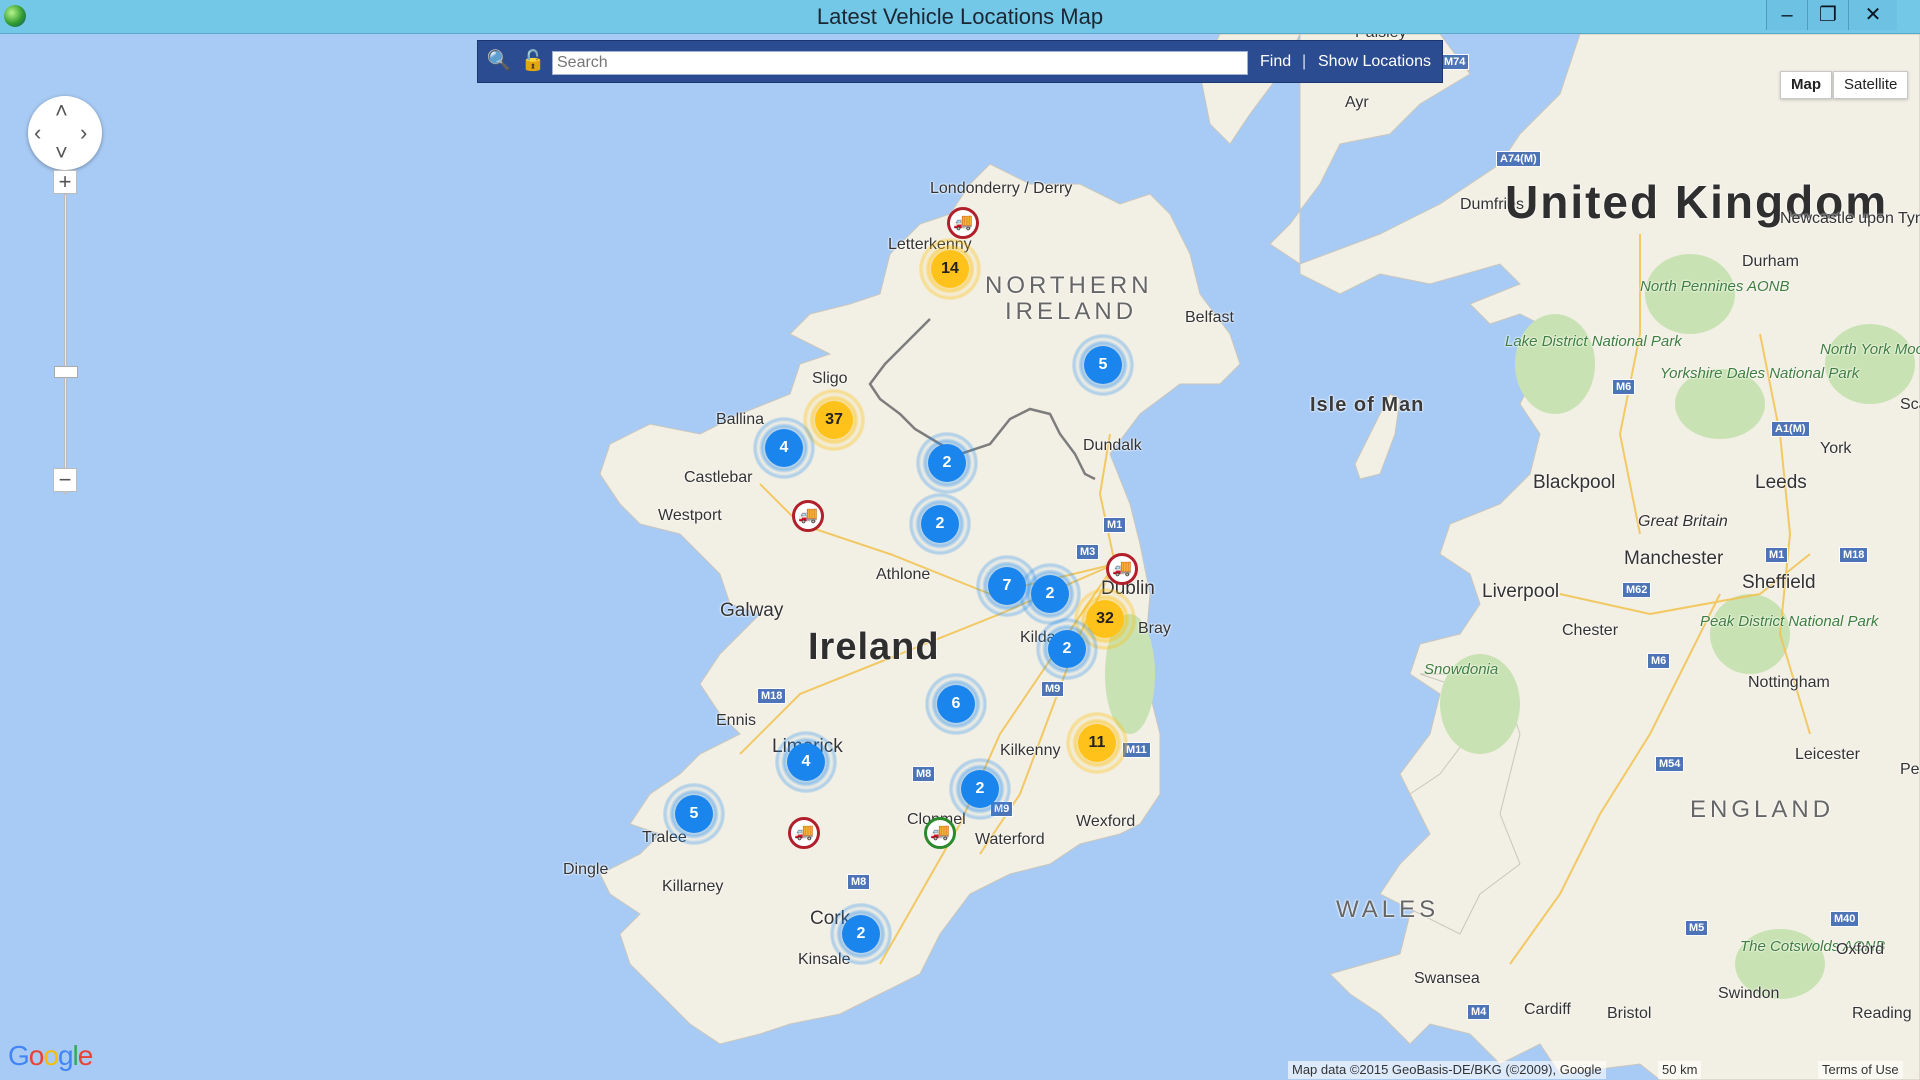 The width and height of the screenshot is (1920, 1080). I want to click on vehicle-cluster: 6, so click(956, 704).